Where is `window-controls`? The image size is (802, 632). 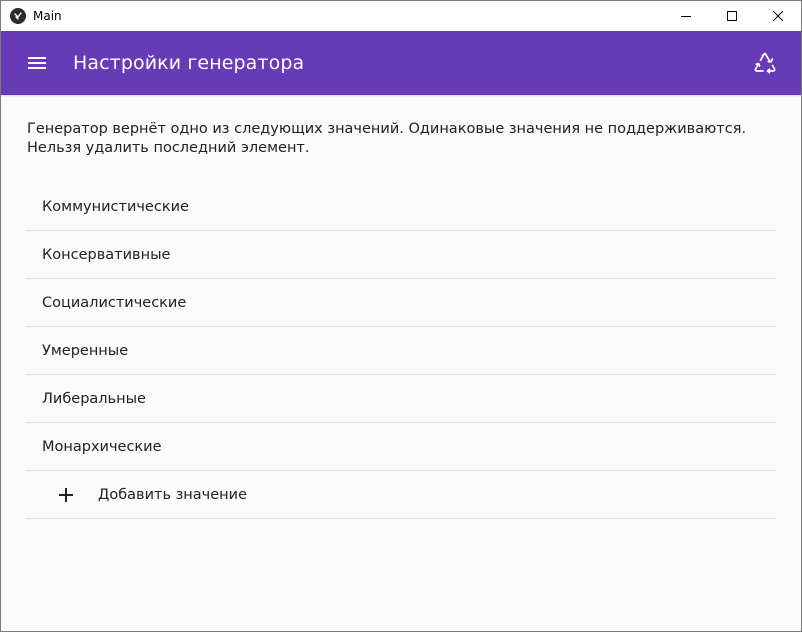
window-controls is located at coordinates (732, 16).